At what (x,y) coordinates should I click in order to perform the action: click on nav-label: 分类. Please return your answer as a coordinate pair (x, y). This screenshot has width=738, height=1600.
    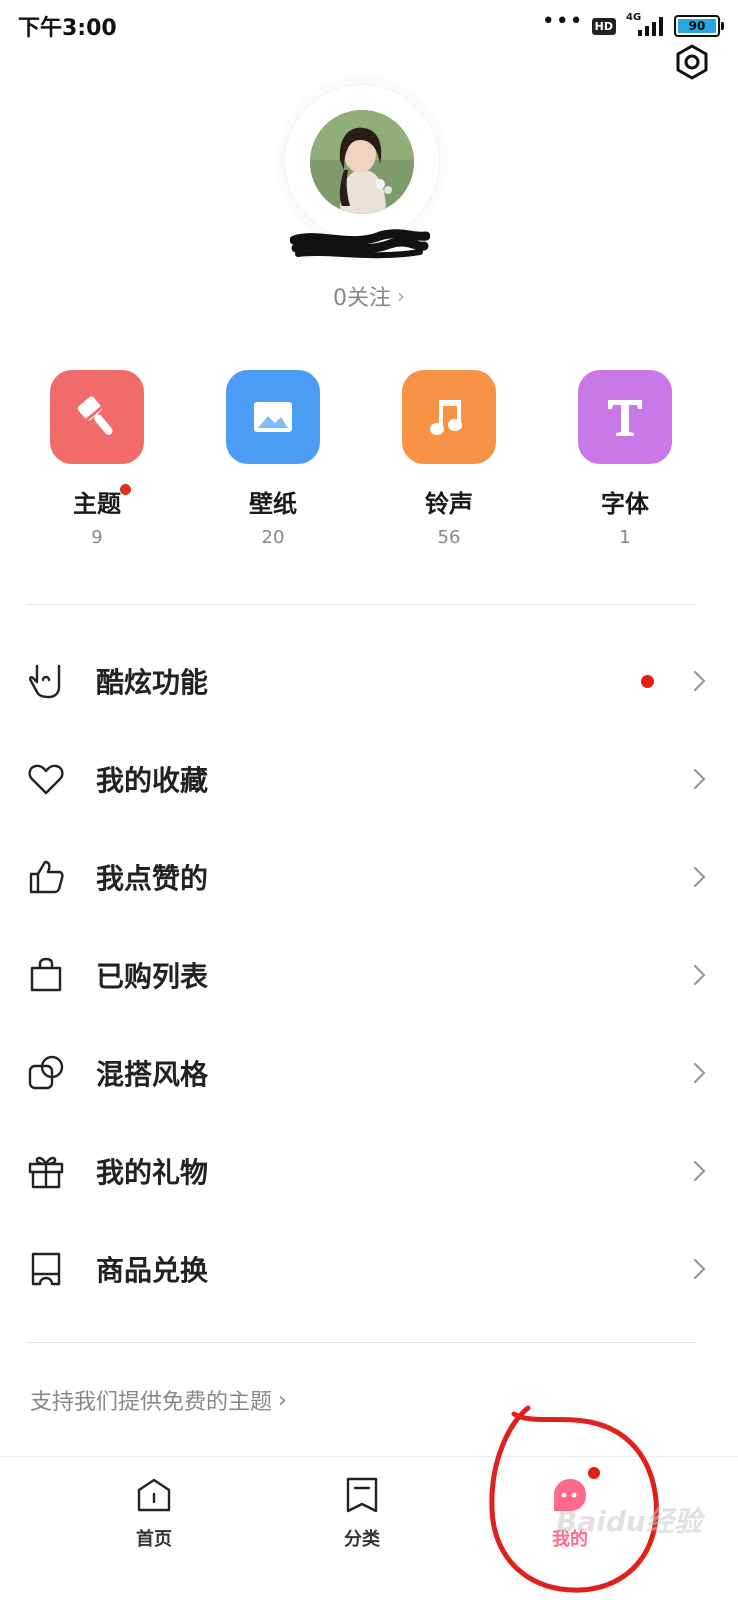
    Looking at the image, I should click on (362, 1539).